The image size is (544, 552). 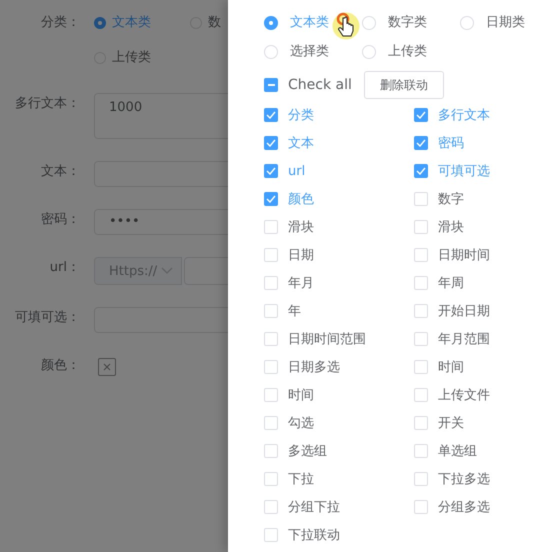 What do you see at coordinates (301, 283) in the screenshot?
I see `checkbox-label: 年月` at bounding box center [301, 283].